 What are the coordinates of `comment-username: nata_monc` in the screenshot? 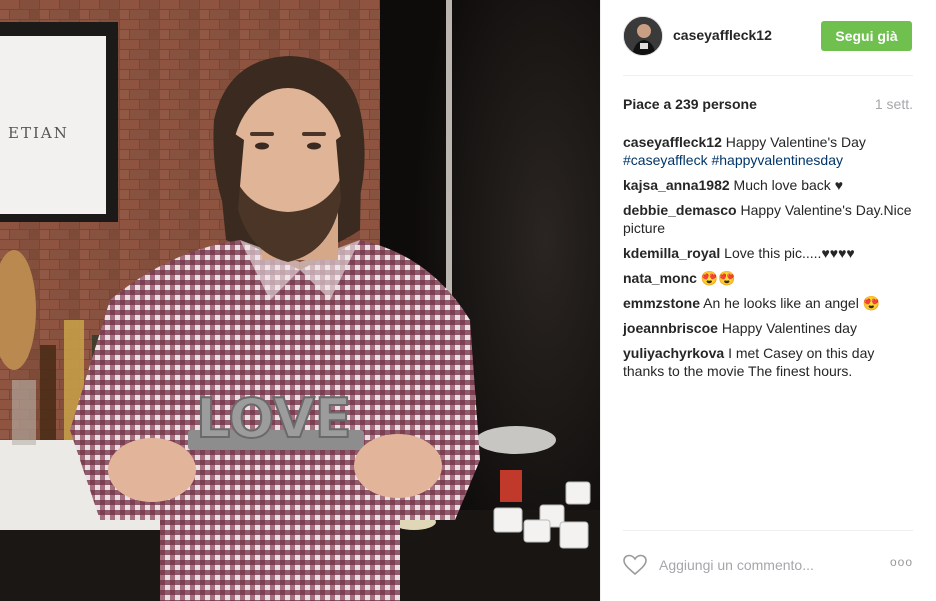 It's located at (660, 278).